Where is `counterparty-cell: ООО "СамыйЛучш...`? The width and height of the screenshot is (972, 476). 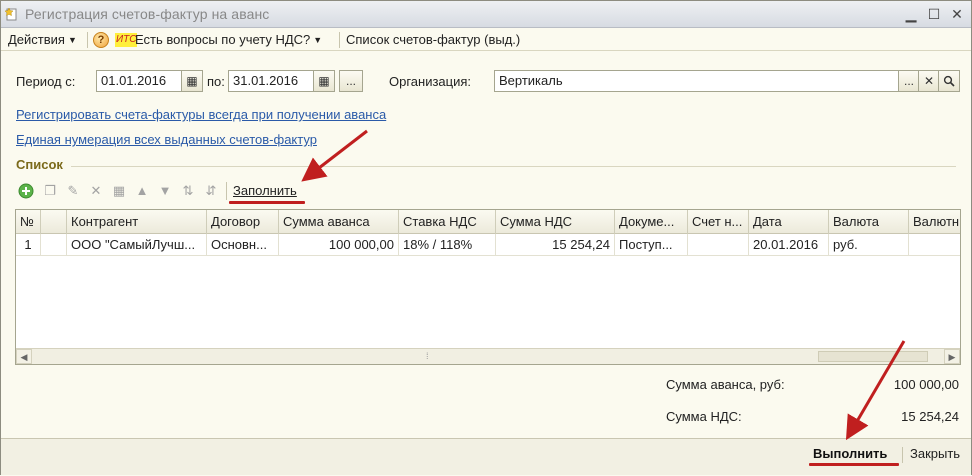
counterparty-cell: ООО "СамыйЛучш... is located at coordinates (137, 245).